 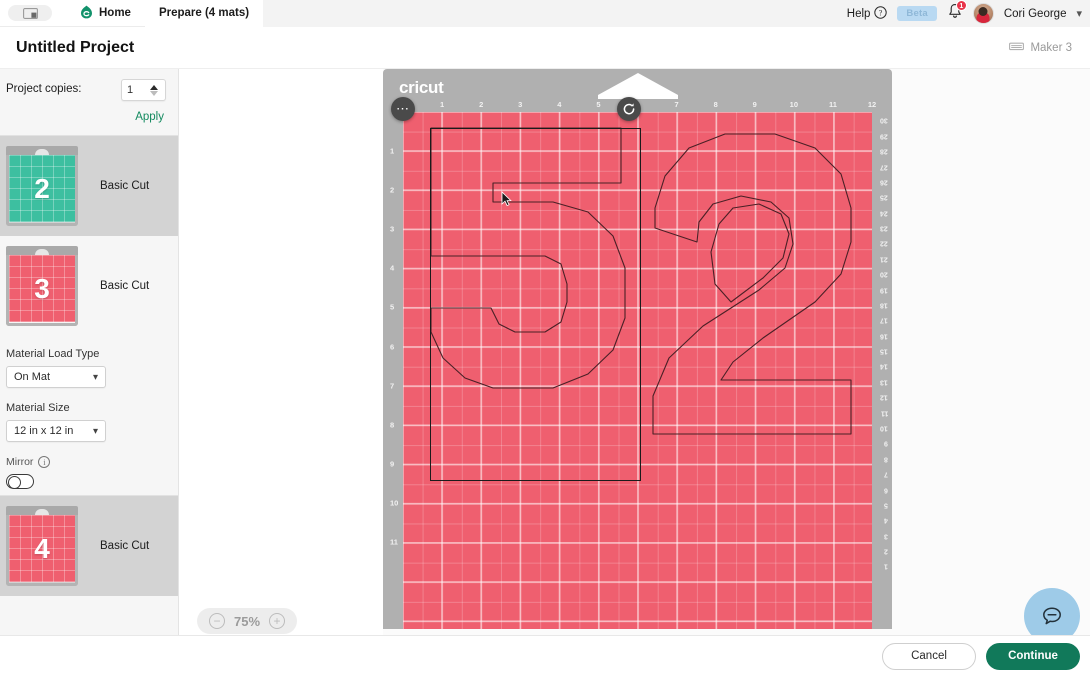 I want to click on stepper-arrows, so click(x=156, y=90).